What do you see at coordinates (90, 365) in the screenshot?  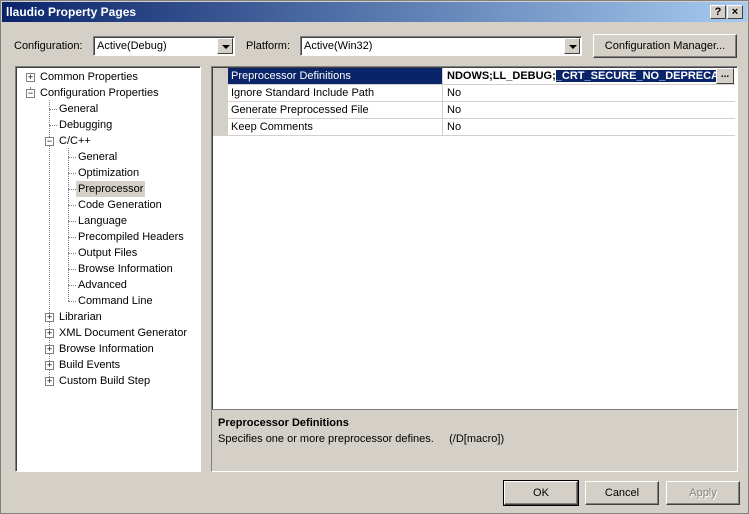 I see `tree-item-label: Build Events` at bounding box center [90, 365].